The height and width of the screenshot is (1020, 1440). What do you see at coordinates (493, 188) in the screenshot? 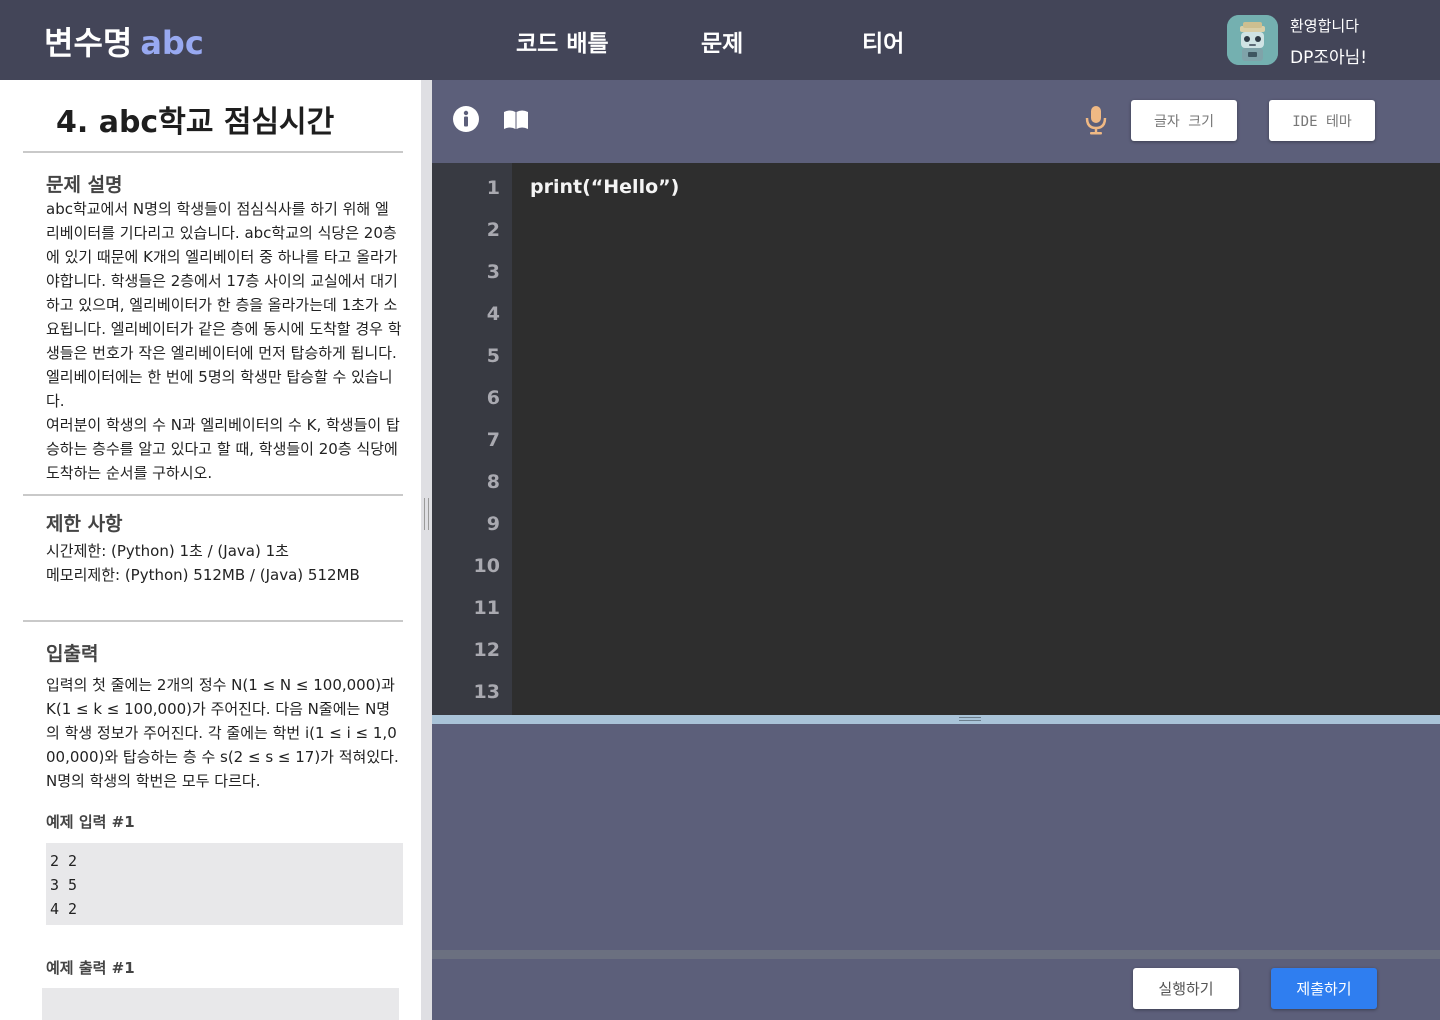
I see `line-number: 1` at bounding box center [493, 188].